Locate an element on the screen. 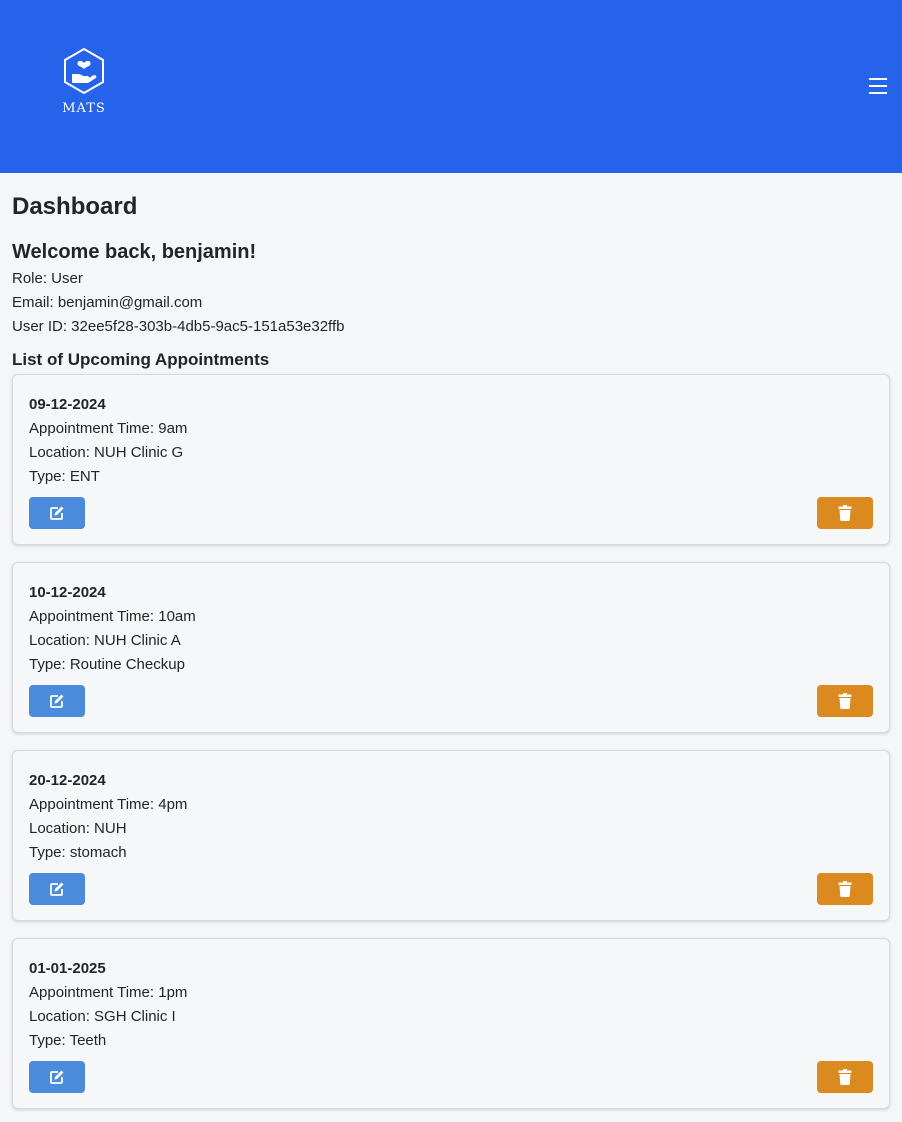 This screenshot has height=1122, width=902. menu-button is located at coordinates (878, 86).